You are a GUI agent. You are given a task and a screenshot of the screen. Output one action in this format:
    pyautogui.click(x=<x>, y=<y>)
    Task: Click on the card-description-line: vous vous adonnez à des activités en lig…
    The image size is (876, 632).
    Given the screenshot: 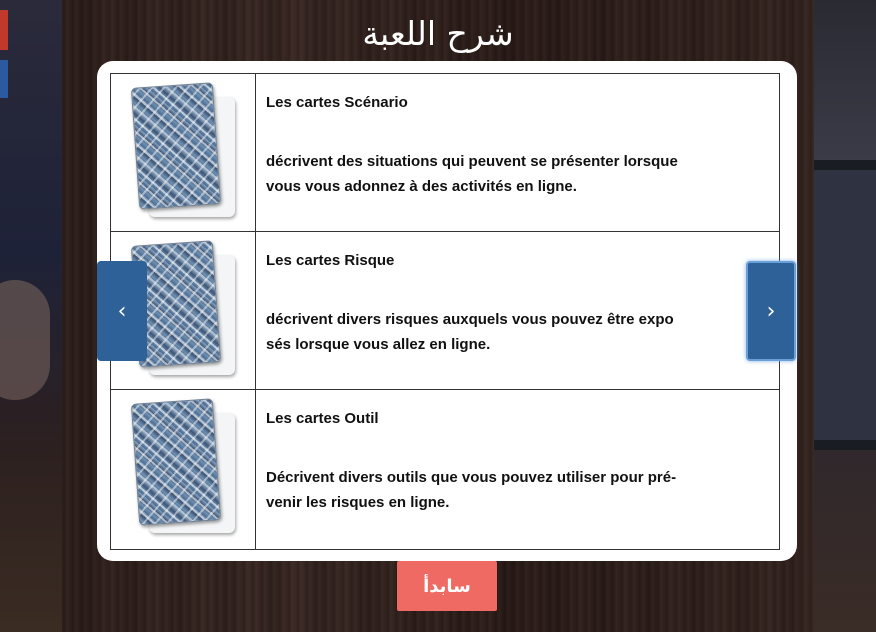 What is the action you would take?
    pyautogui.click(x=421, y=186)
    